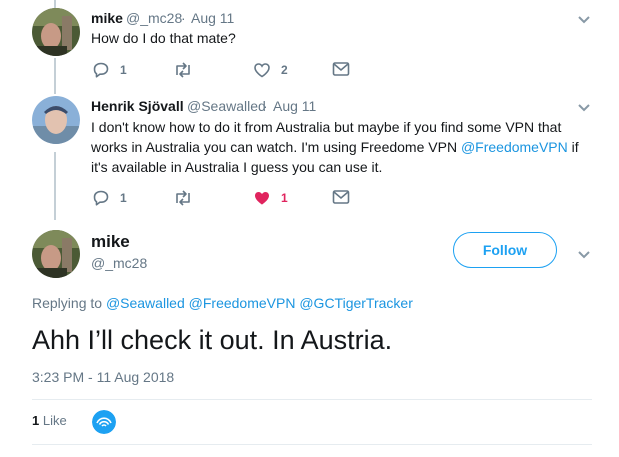  Describe the element at coordinates (145, 303) in the screenshot. I see `mention-link: @Seawalled` at that location.